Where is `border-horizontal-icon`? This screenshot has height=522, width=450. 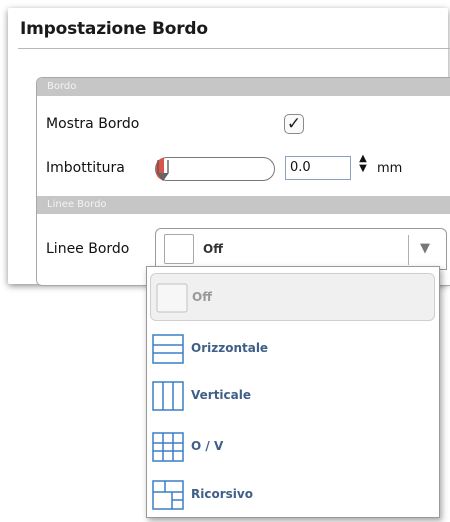 border-horizontal-icon is located at coordinates (168, 349).